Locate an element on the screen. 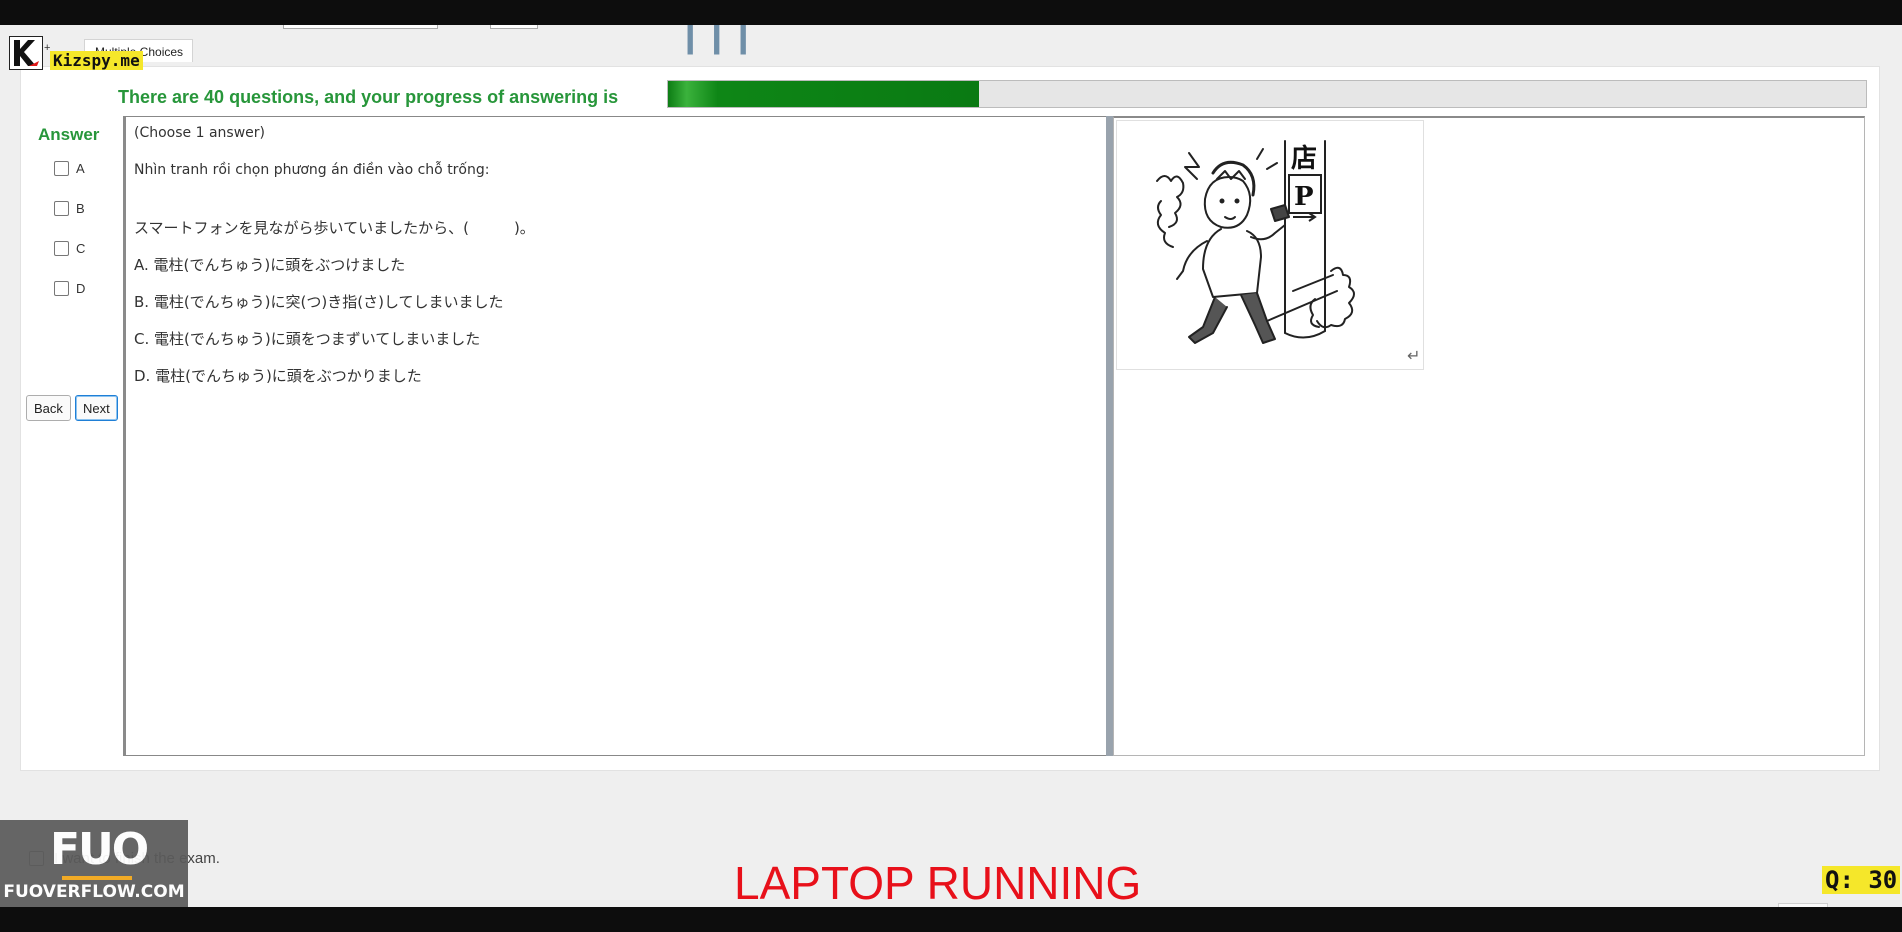 Image resolution: width=1902 pixels, height=932 pixels. answer-heading: Answer is located at coordinates (69, 134).